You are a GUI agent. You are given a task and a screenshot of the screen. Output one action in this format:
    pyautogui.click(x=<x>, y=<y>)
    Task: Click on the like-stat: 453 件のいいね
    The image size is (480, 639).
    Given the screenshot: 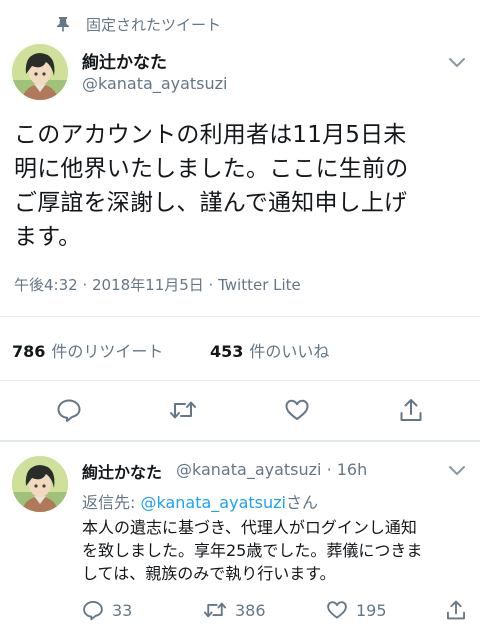 What is the action you would take?
    pyautogui.click(x=269, y=350)
    